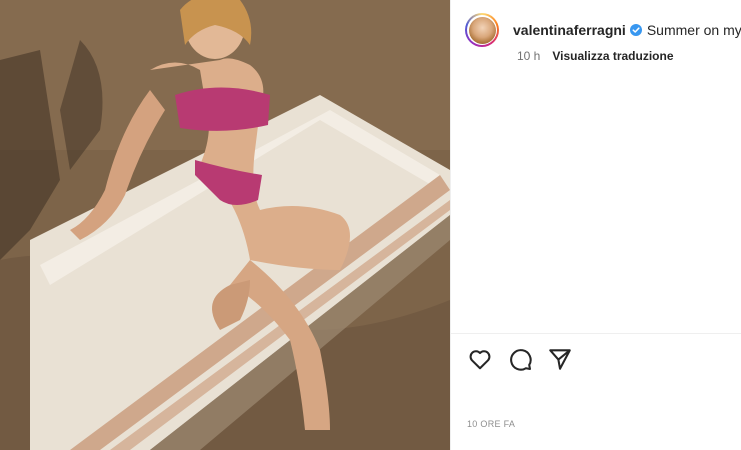 The width and height of the screenshot is (741, 450). I want to click on action-bar, so click(520, 359).